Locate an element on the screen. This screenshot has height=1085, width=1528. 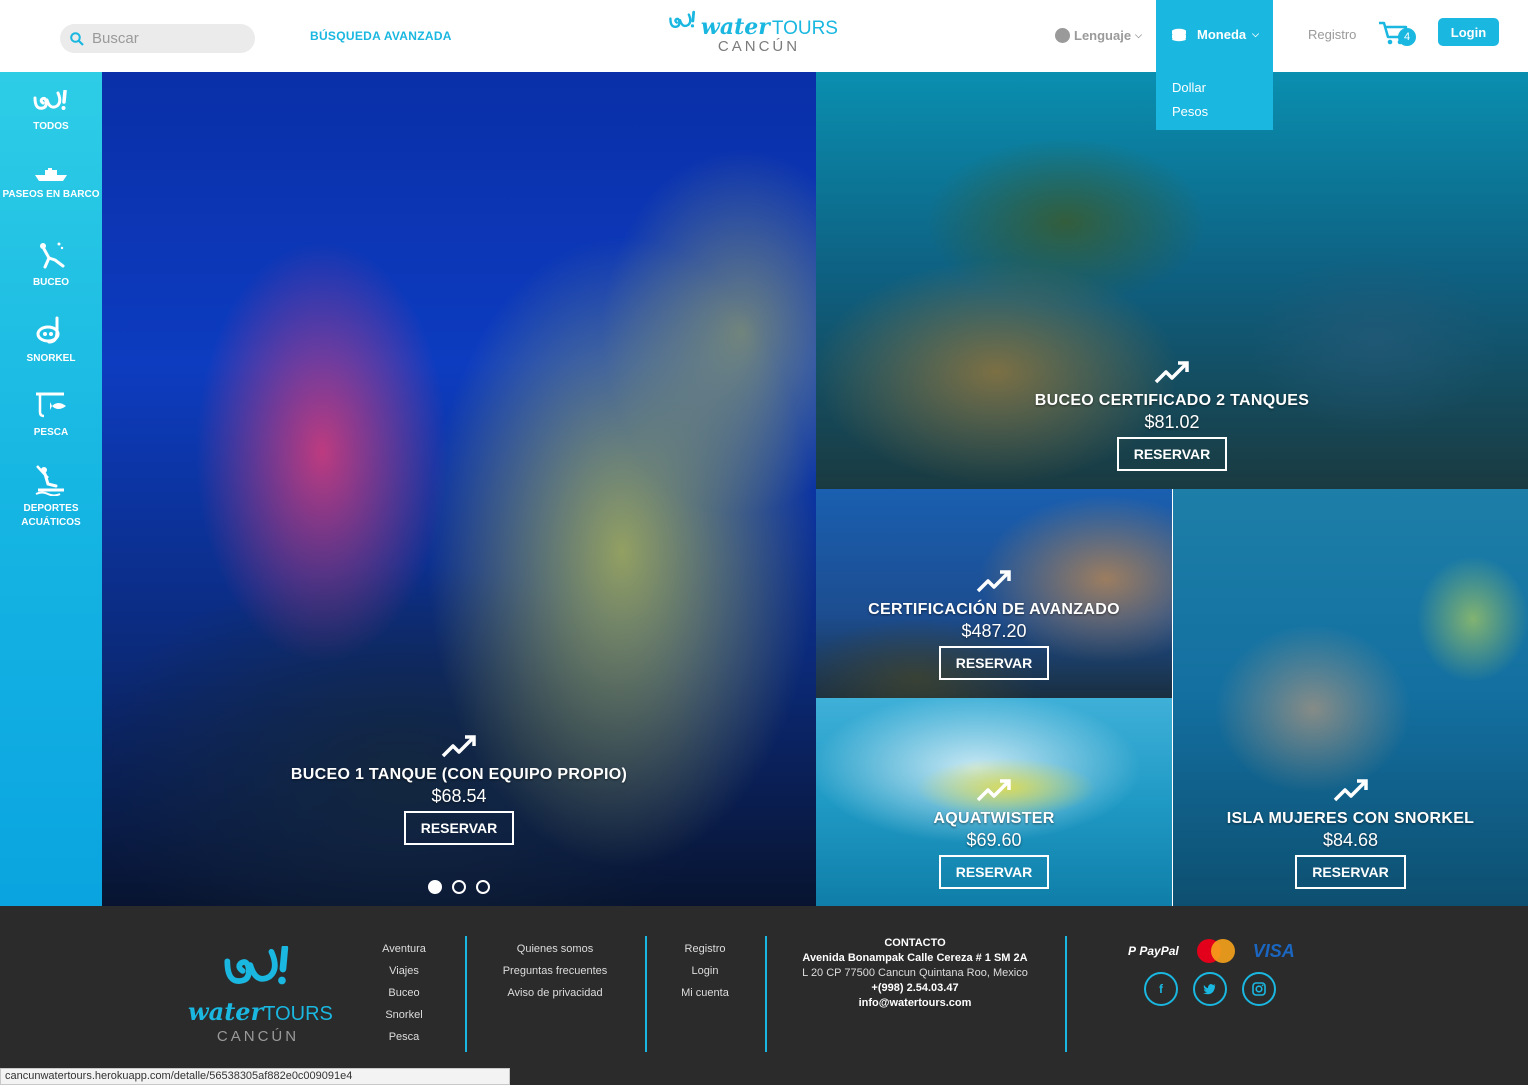
water-sports-icon is located at coordinates (49, 480).